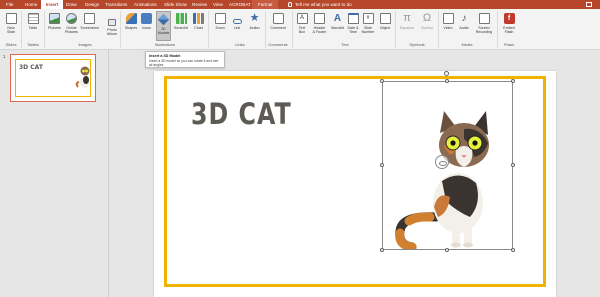 Image resolution: width=600 pixels, height=297 pixels. I want to click on screen-recording-icon, so click(484, 18).